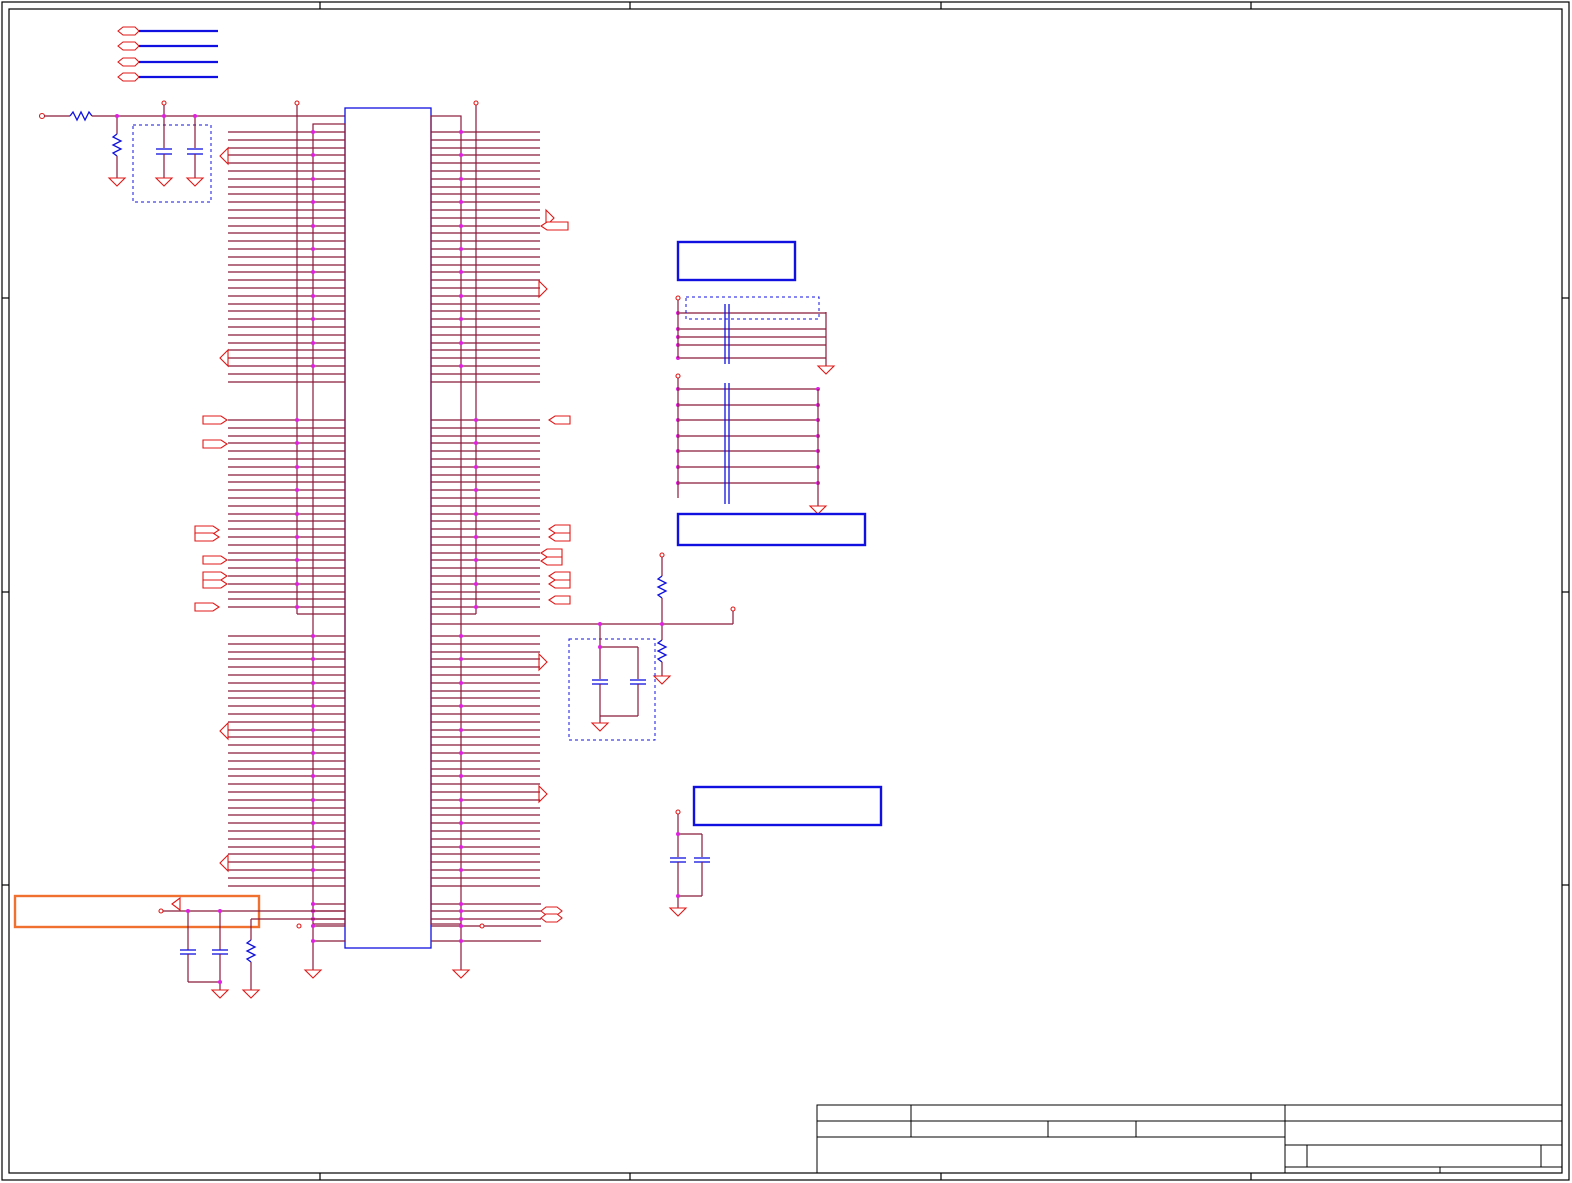  I want to click on bus-port-group, so click(167, 54).